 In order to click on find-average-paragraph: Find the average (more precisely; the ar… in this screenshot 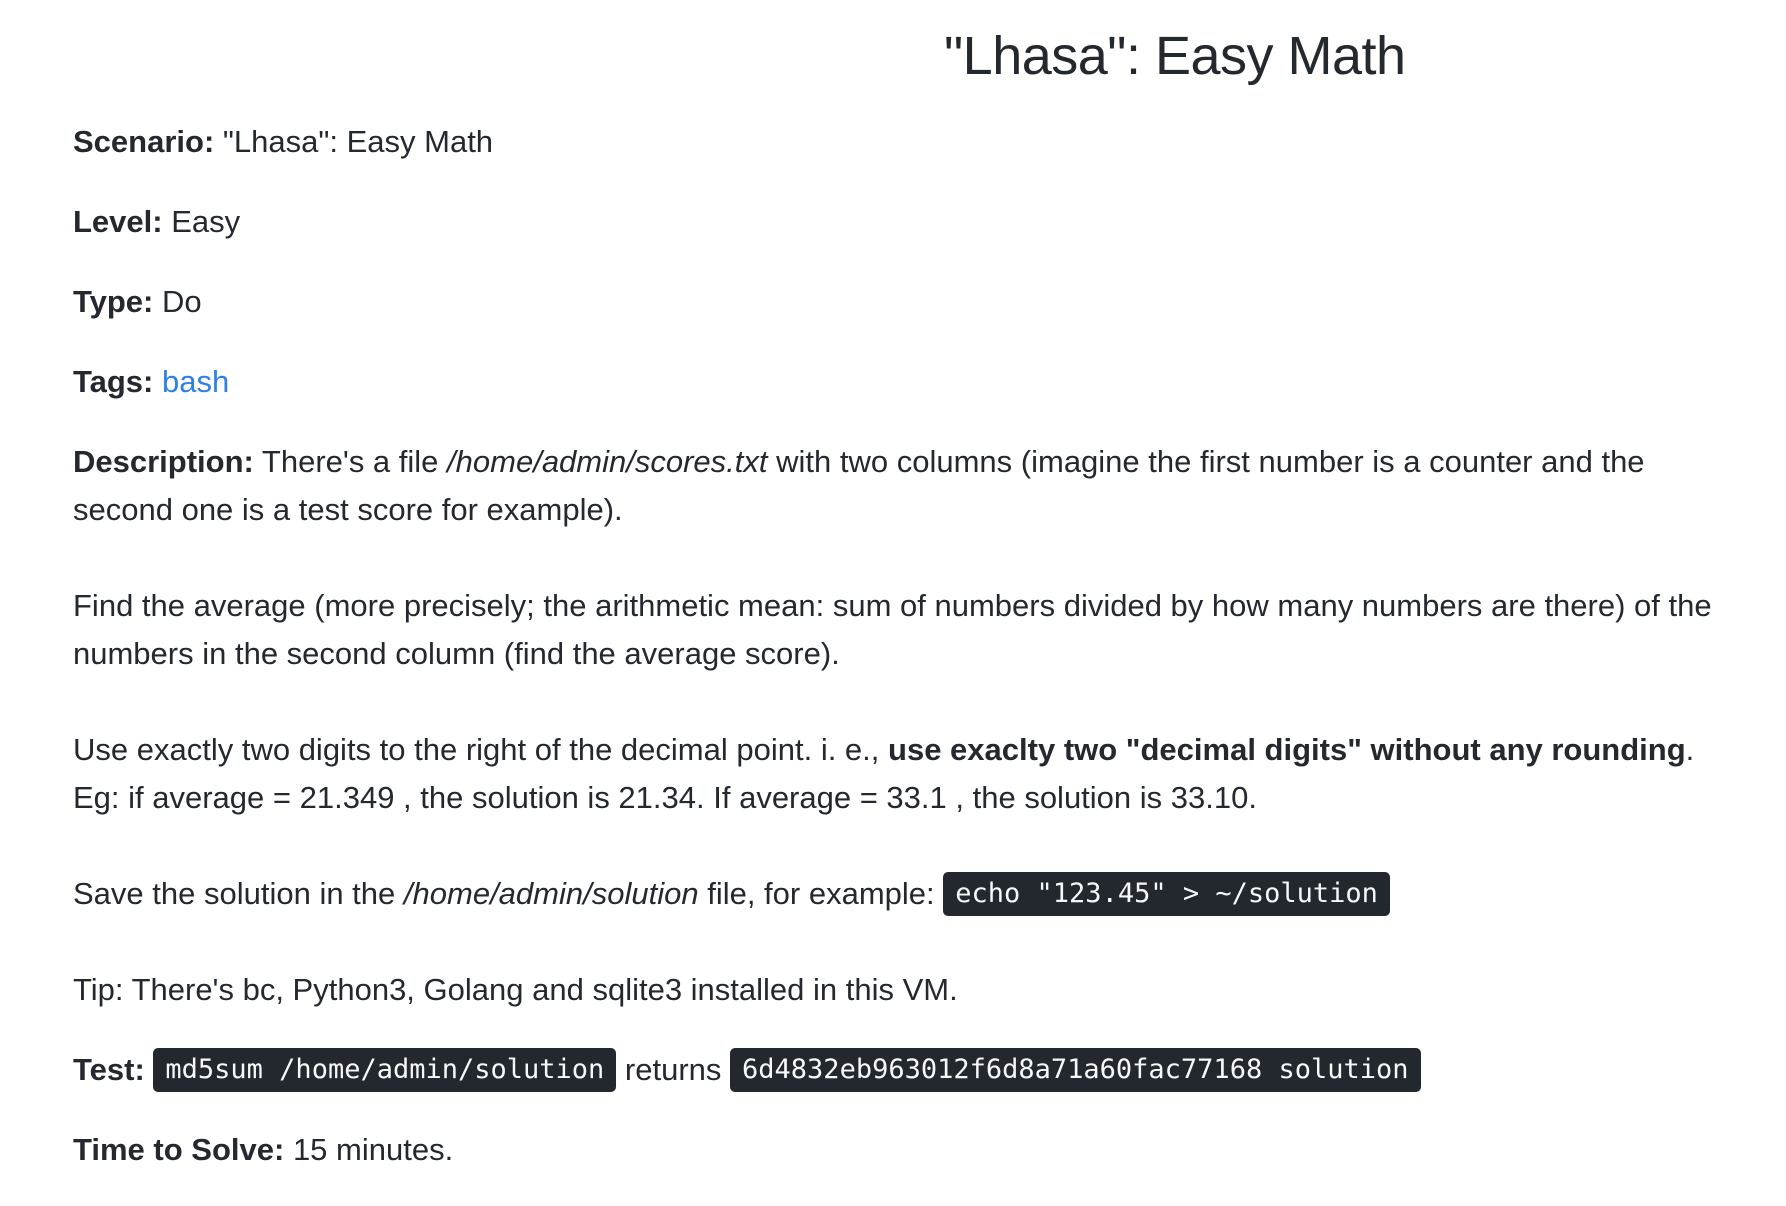, I will do `click(892, 629)`.